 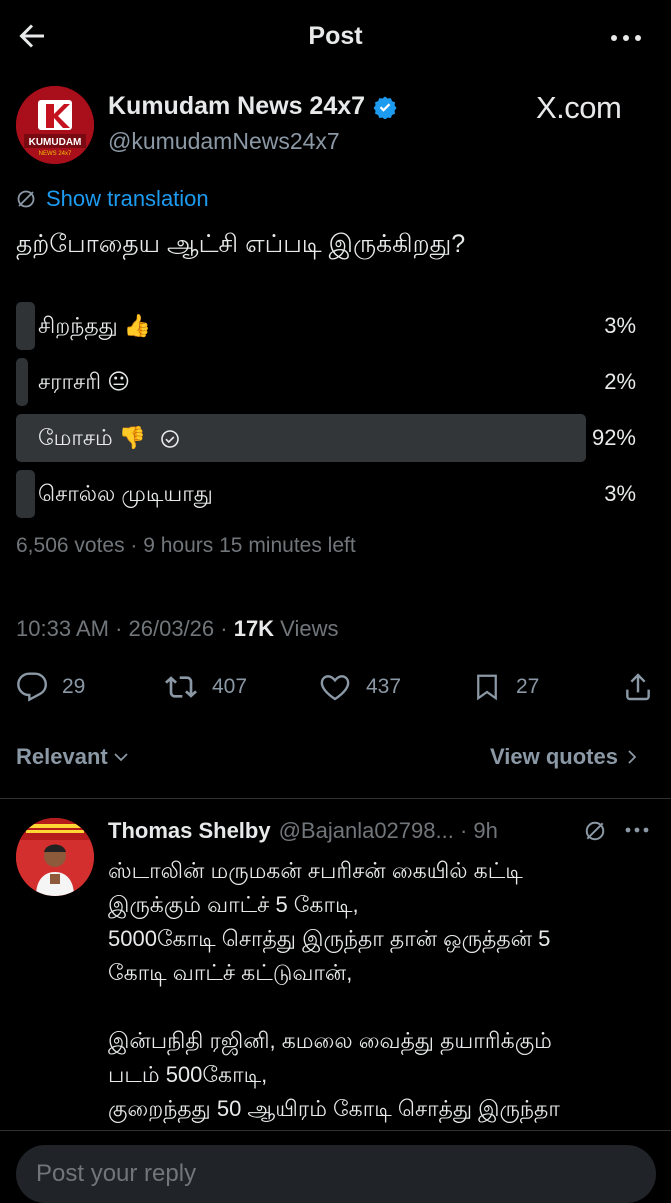 I want to click on poll-option-1: சிறந்தது 👍 3%, so click(x=326, y=326).